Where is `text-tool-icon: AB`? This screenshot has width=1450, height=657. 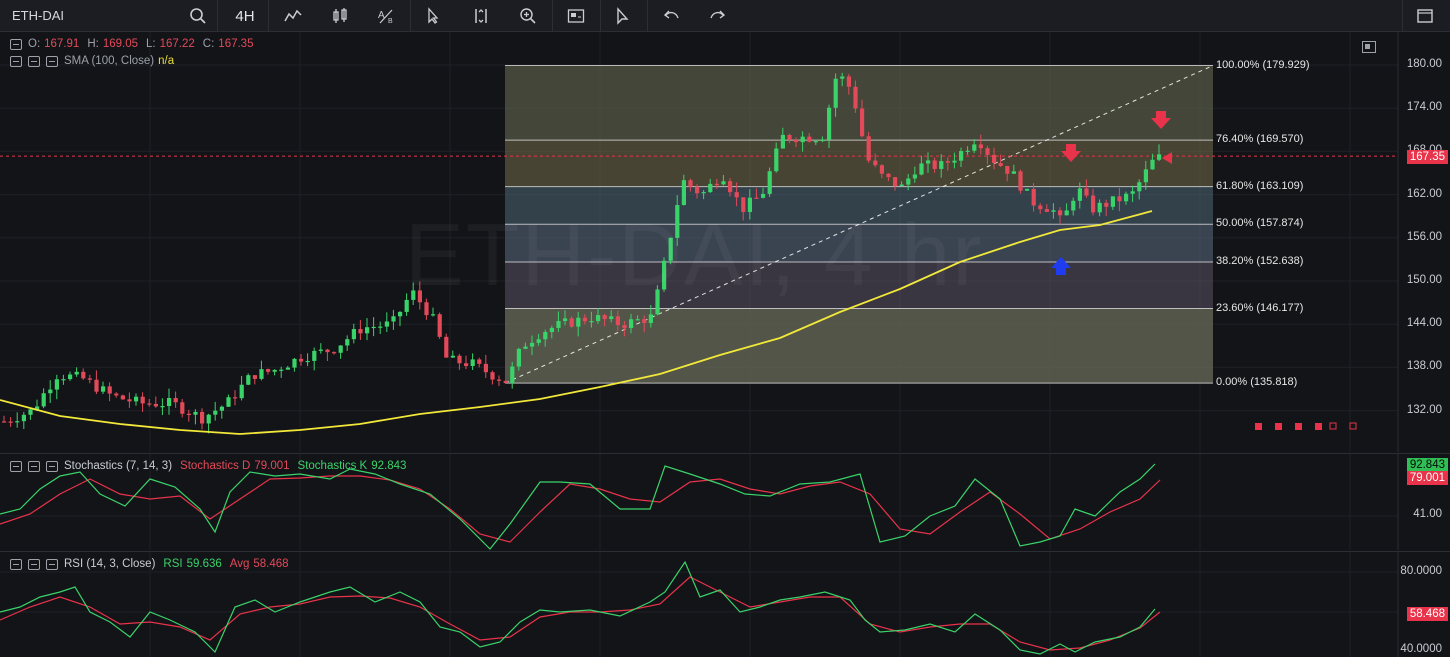
text-tool-icon: AB is located at coordinates (386, 16).